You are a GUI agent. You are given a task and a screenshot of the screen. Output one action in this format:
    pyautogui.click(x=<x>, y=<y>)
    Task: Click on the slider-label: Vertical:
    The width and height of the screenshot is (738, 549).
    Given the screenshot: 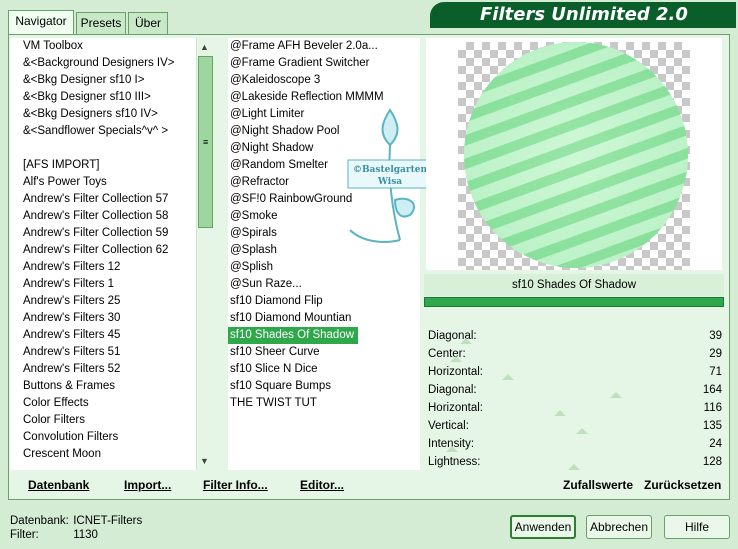 What is the action you would take?
    pyautogui.click(x=448, y=426)
    